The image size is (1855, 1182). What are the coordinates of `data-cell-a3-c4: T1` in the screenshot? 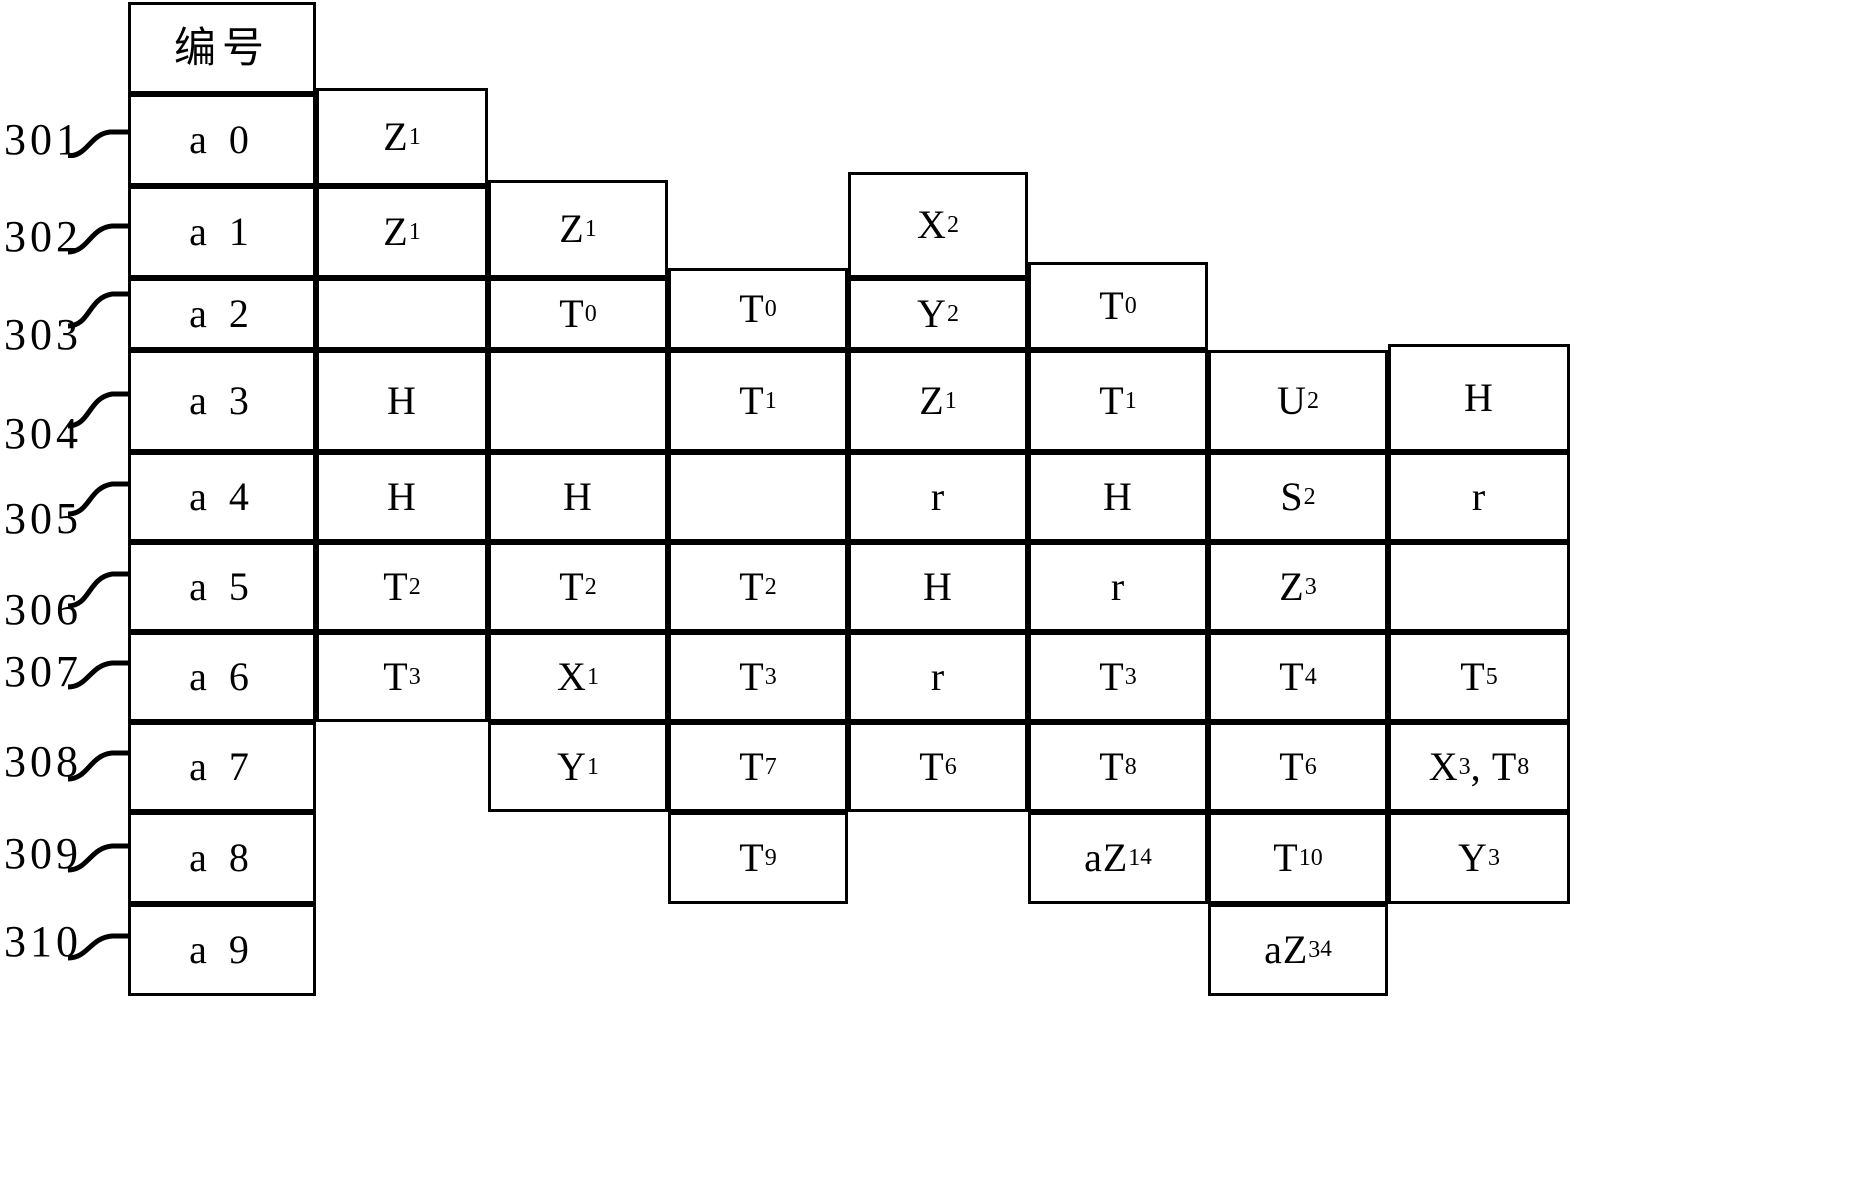 It's located at (758, 401).